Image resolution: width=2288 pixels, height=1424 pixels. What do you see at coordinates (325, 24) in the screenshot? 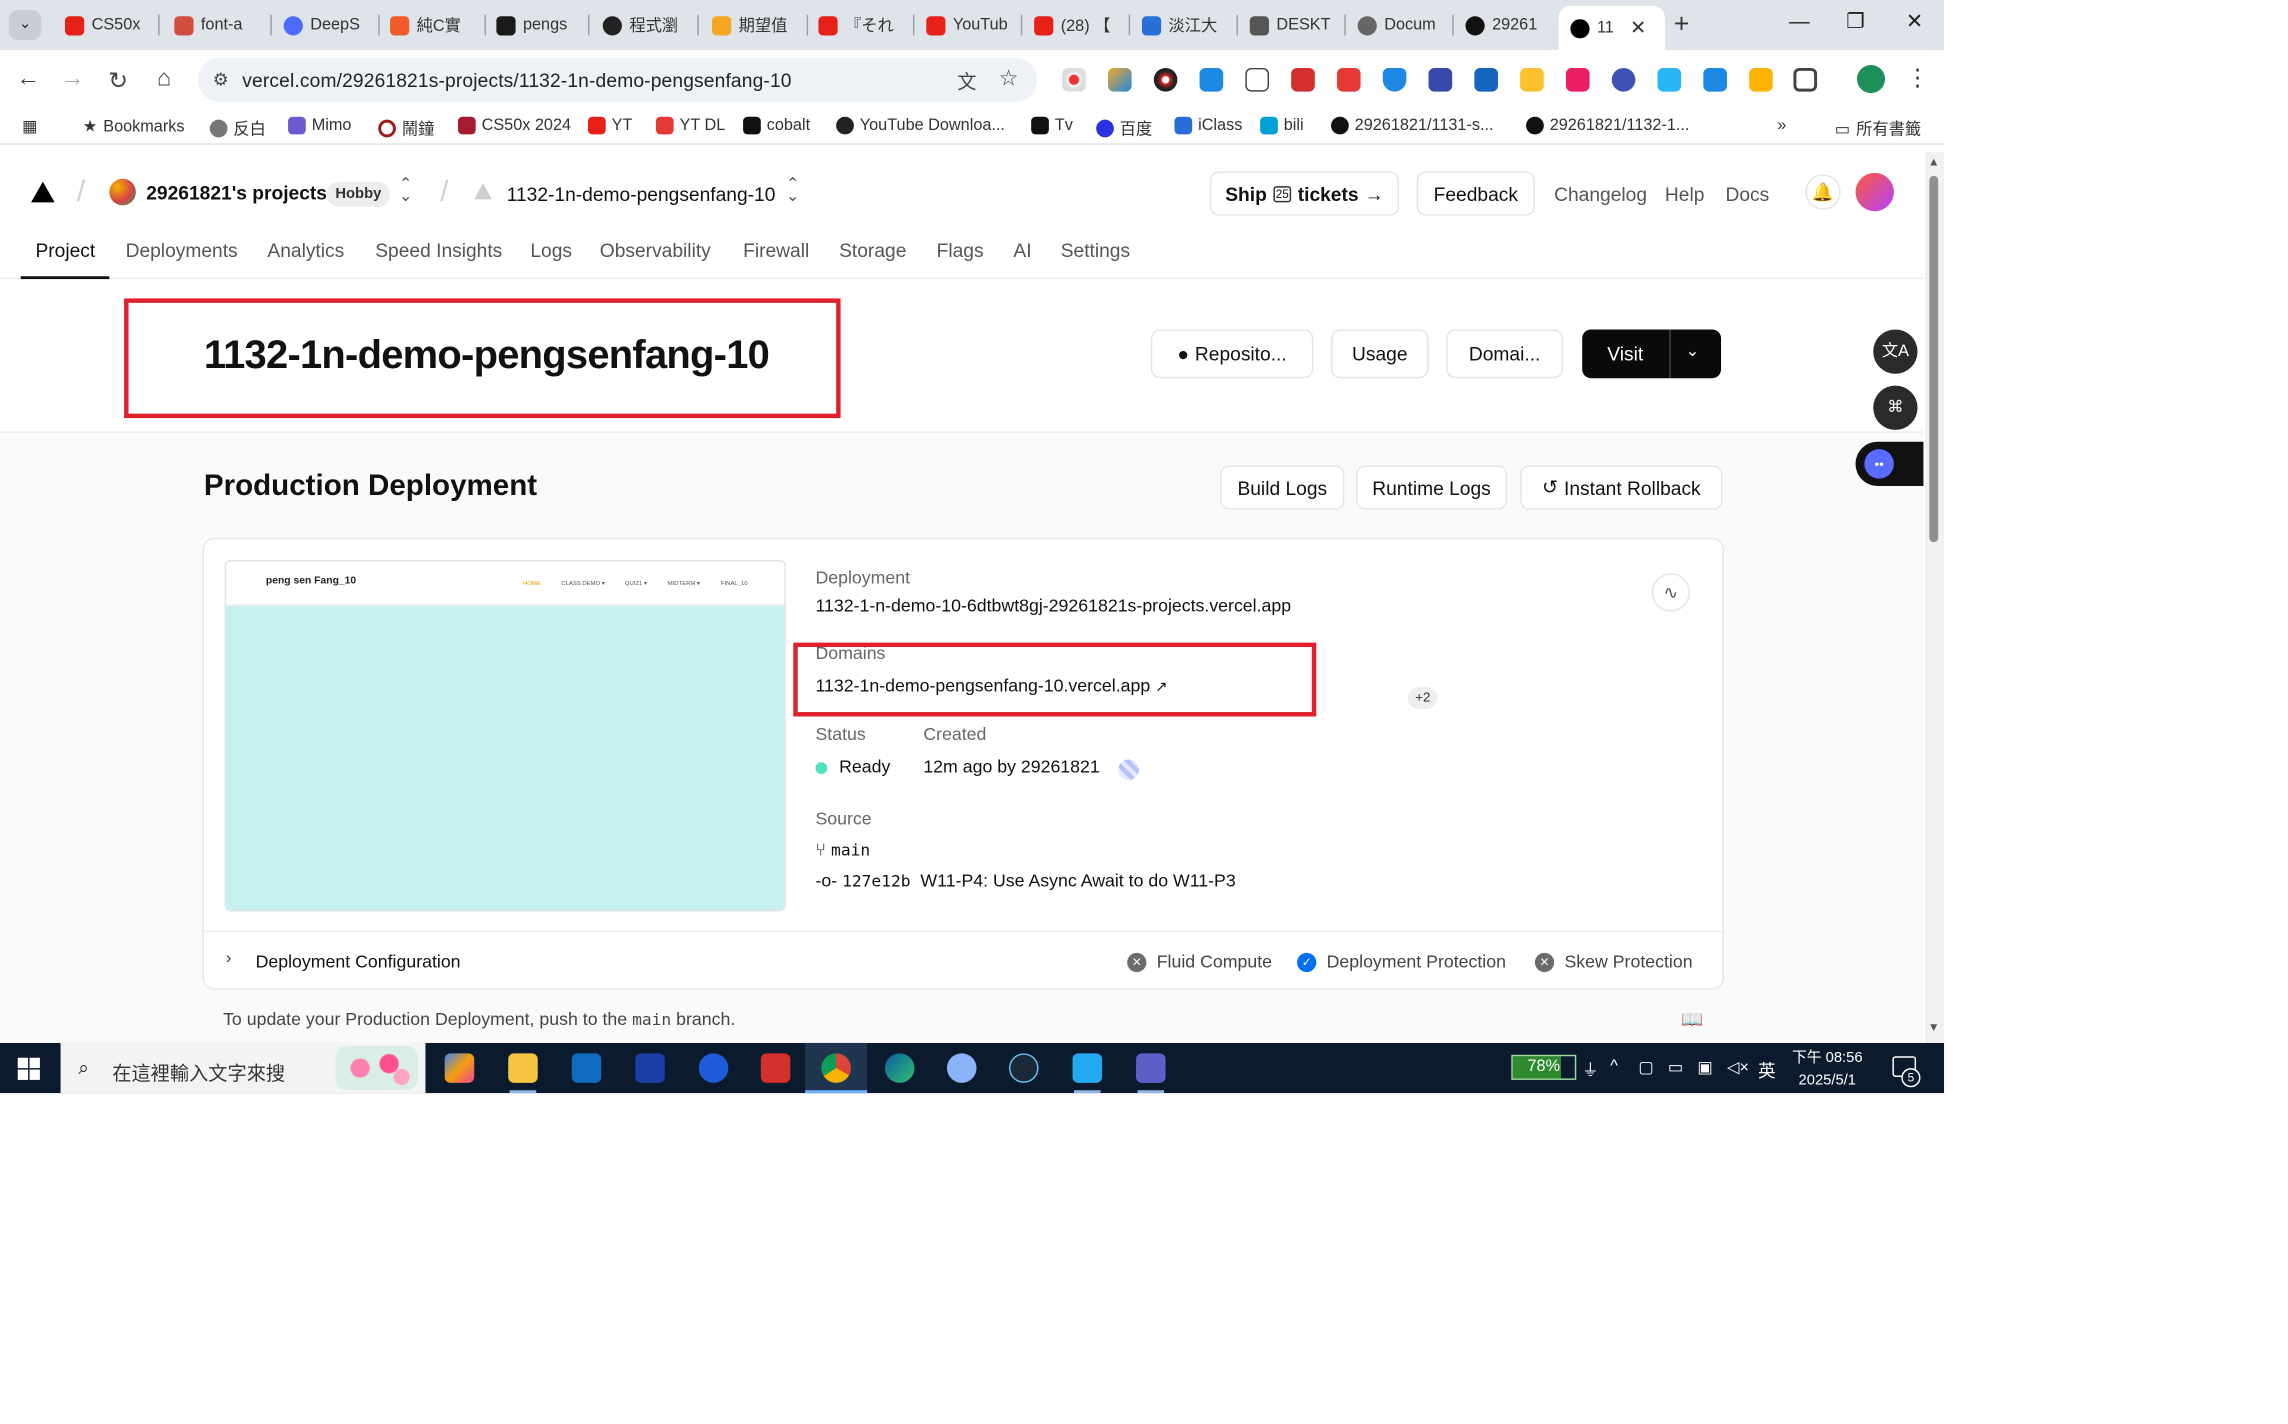
I see `browser-tab: DeepS` at bounding box center [325, 24].